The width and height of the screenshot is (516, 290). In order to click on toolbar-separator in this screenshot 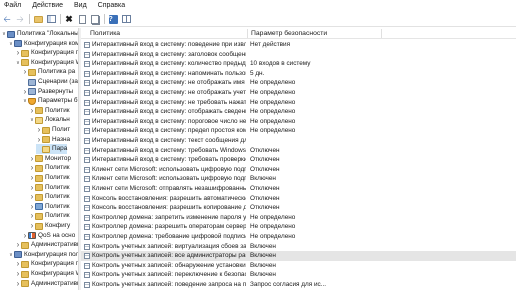, I will do `click(60, 19)`.